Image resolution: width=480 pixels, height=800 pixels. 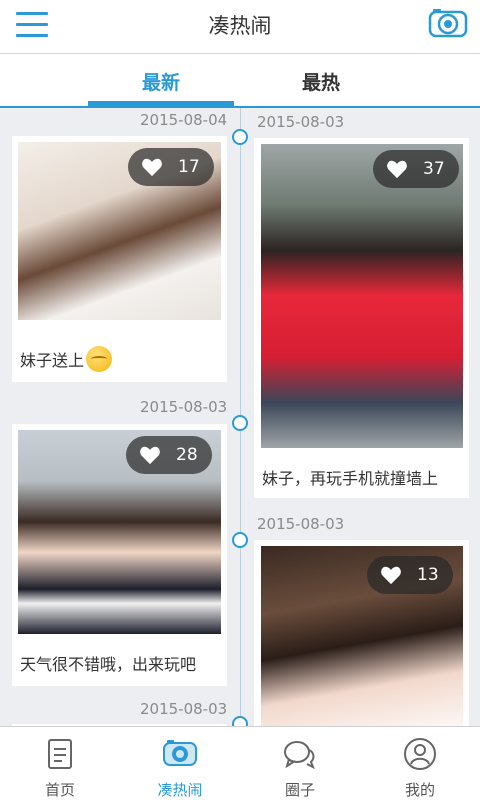 What do you see at coordinates (52, 360) in the screenshot?
I see `post-caption-text: 妹子送上` at bounding box center [52, 360].